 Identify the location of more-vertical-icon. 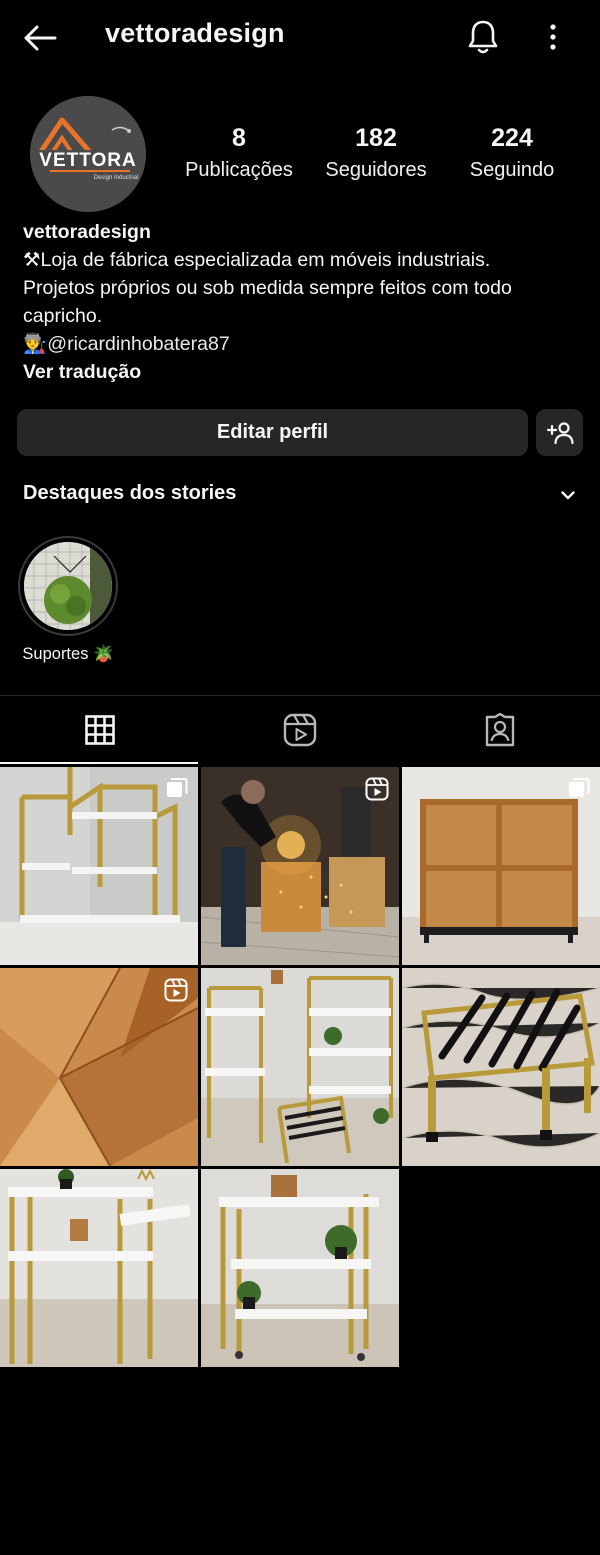
(553, 37).